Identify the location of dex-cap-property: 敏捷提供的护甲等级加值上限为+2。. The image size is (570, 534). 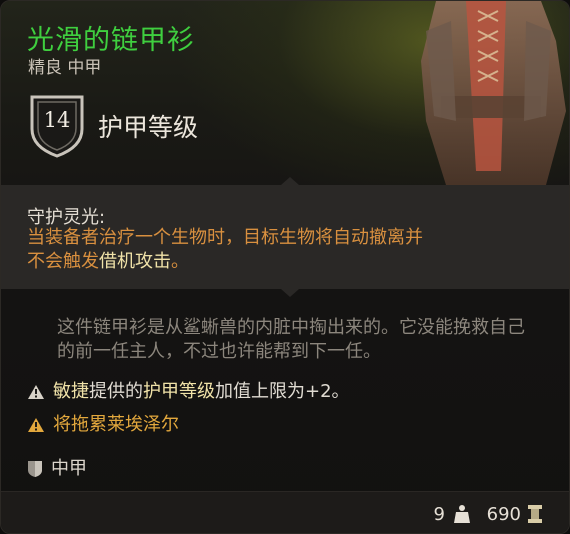
(188, 390).